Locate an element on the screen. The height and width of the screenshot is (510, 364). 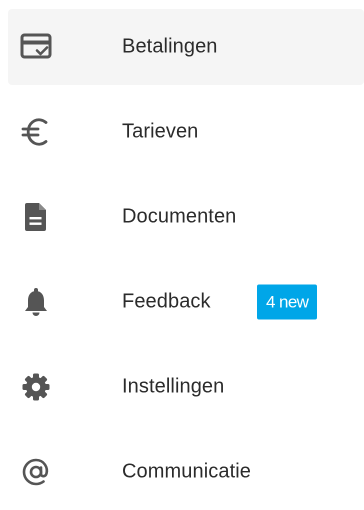
bell-icon is located at coordinates (36, 302).